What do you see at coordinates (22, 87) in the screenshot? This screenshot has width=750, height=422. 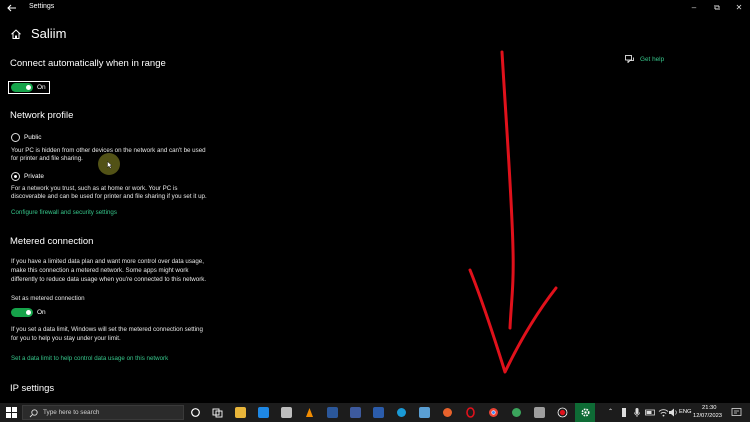 I see `auto-connect-toggle` at bounding box center [22, 87].